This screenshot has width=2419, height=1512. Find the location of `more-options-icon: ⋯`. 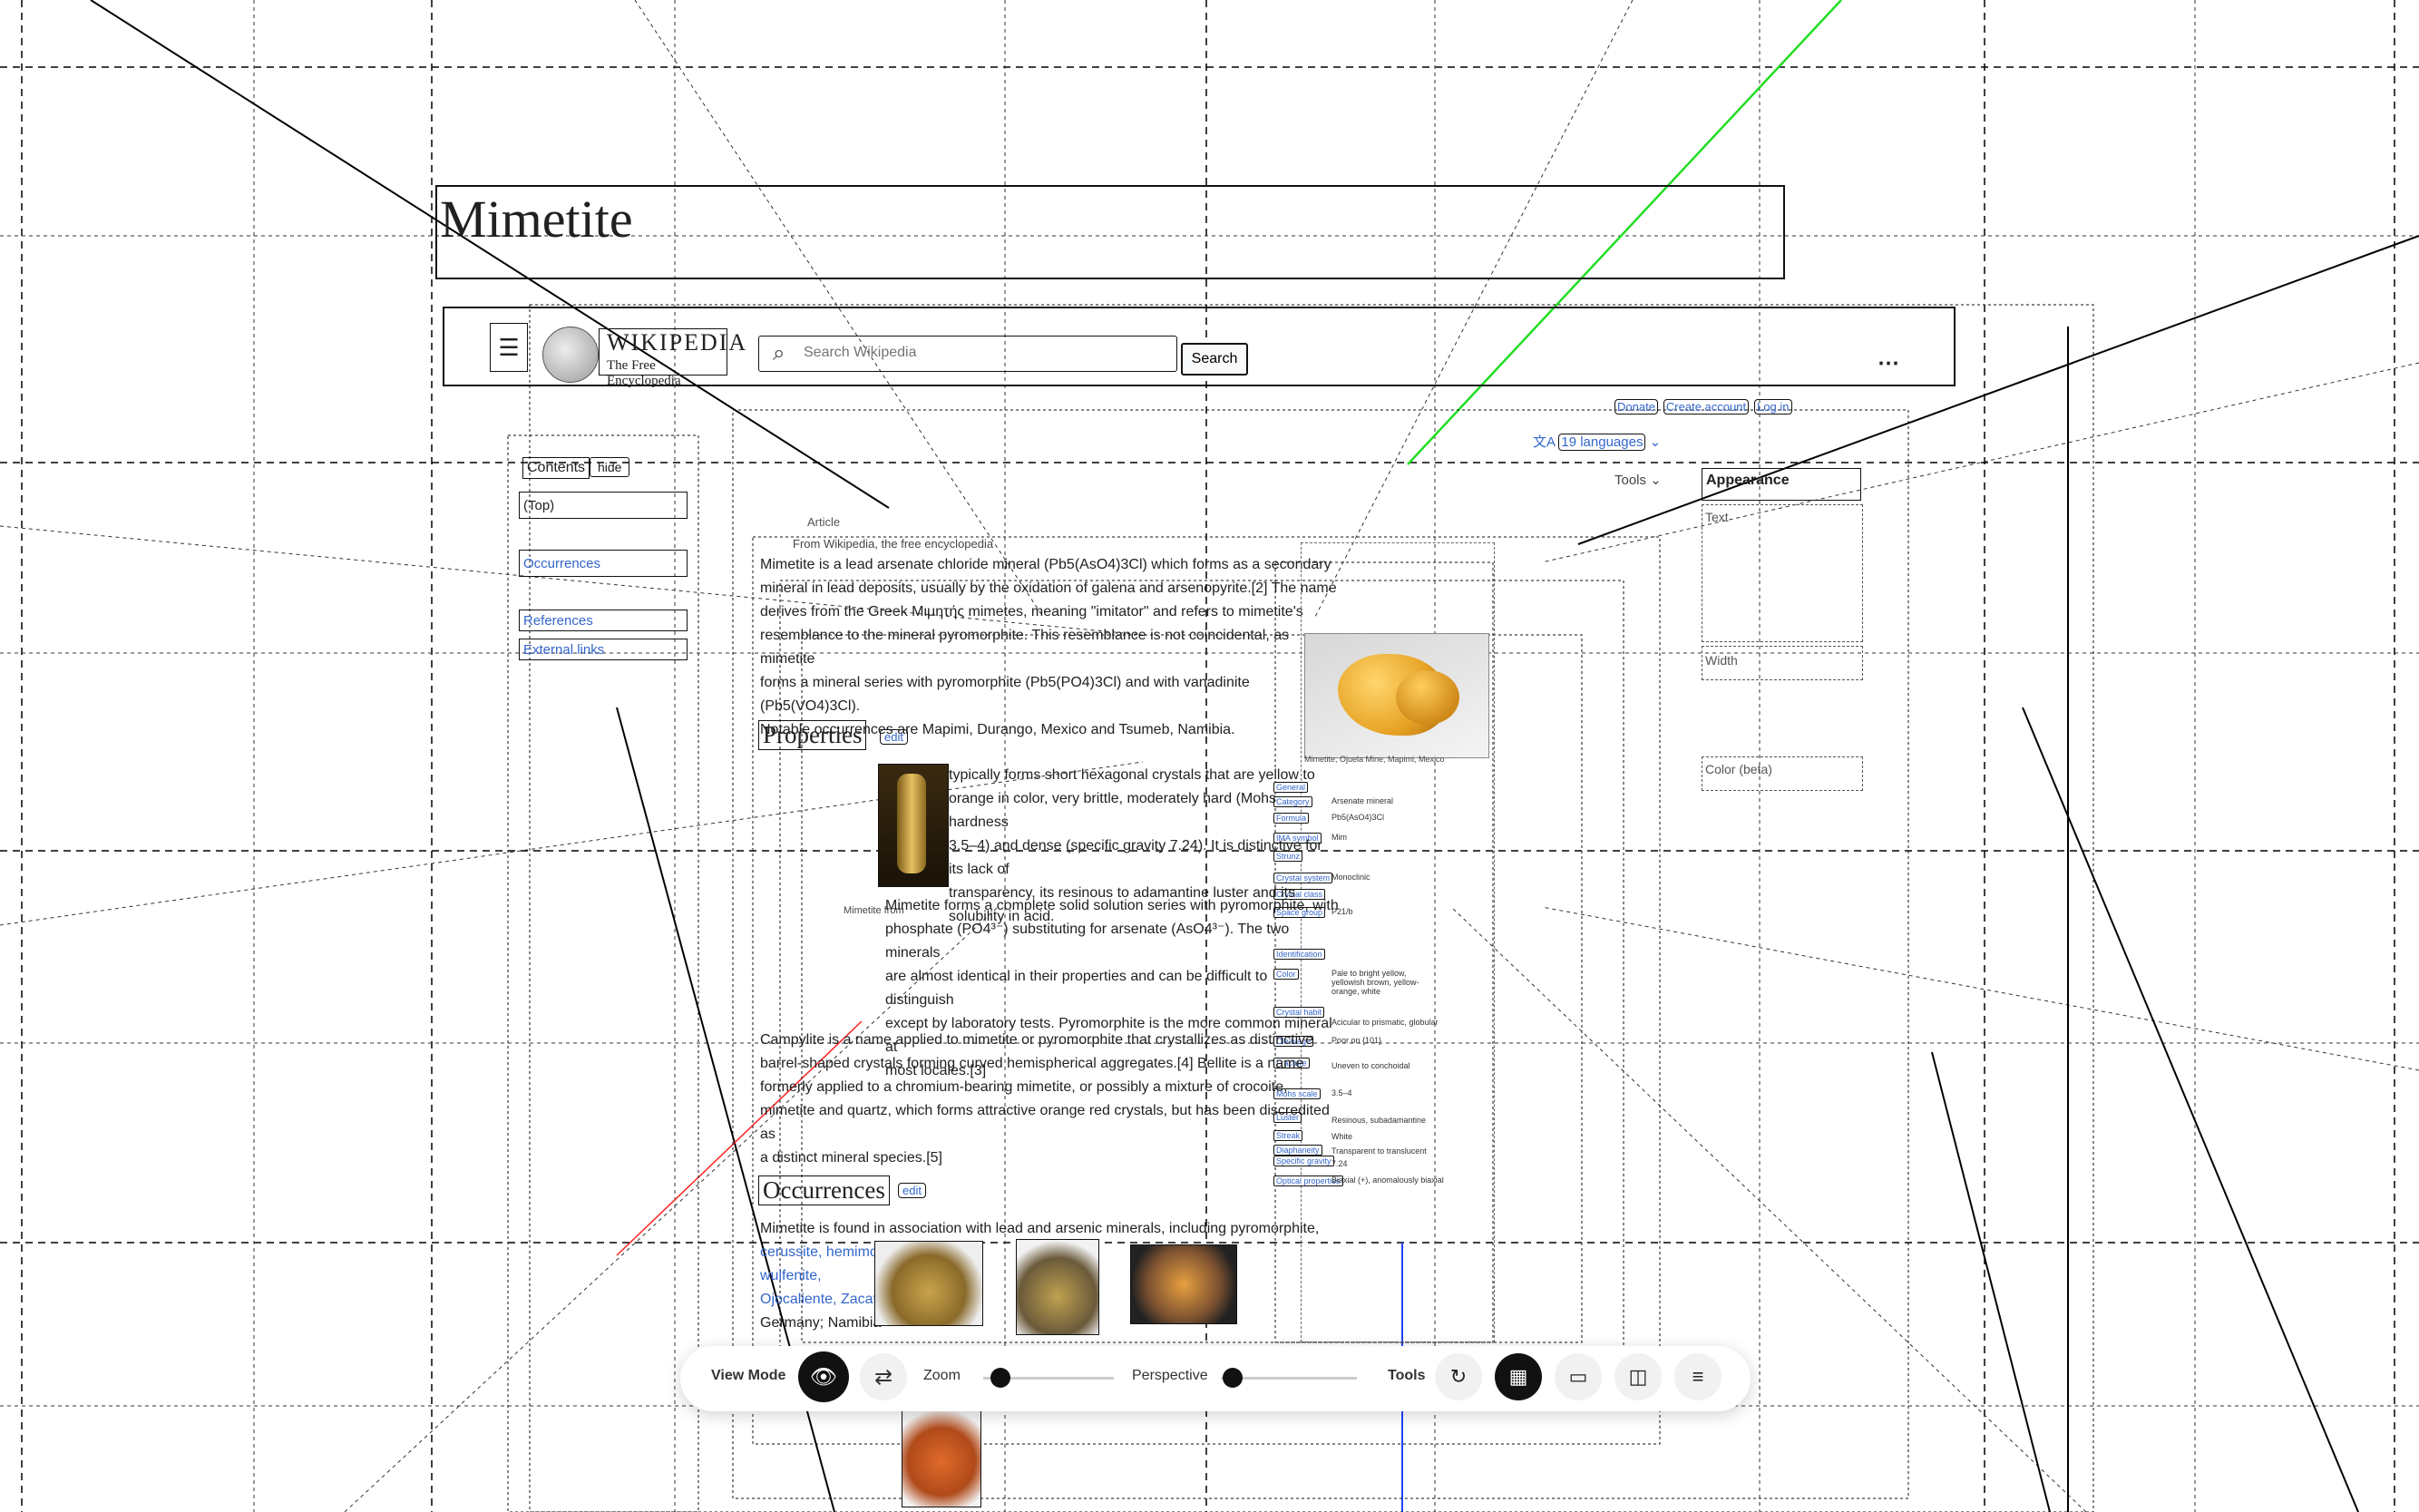

more-options-icon: ⋯ is located at coordinates (1889, 363).